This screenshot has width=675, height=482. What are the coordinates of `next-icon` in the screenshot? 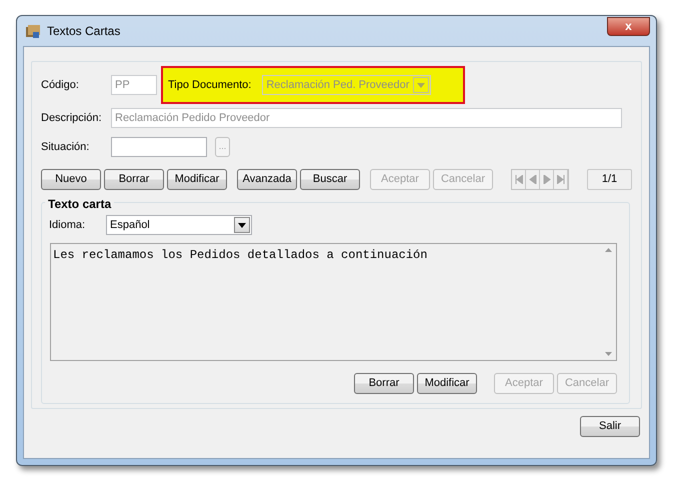 It's located at (546, 179).